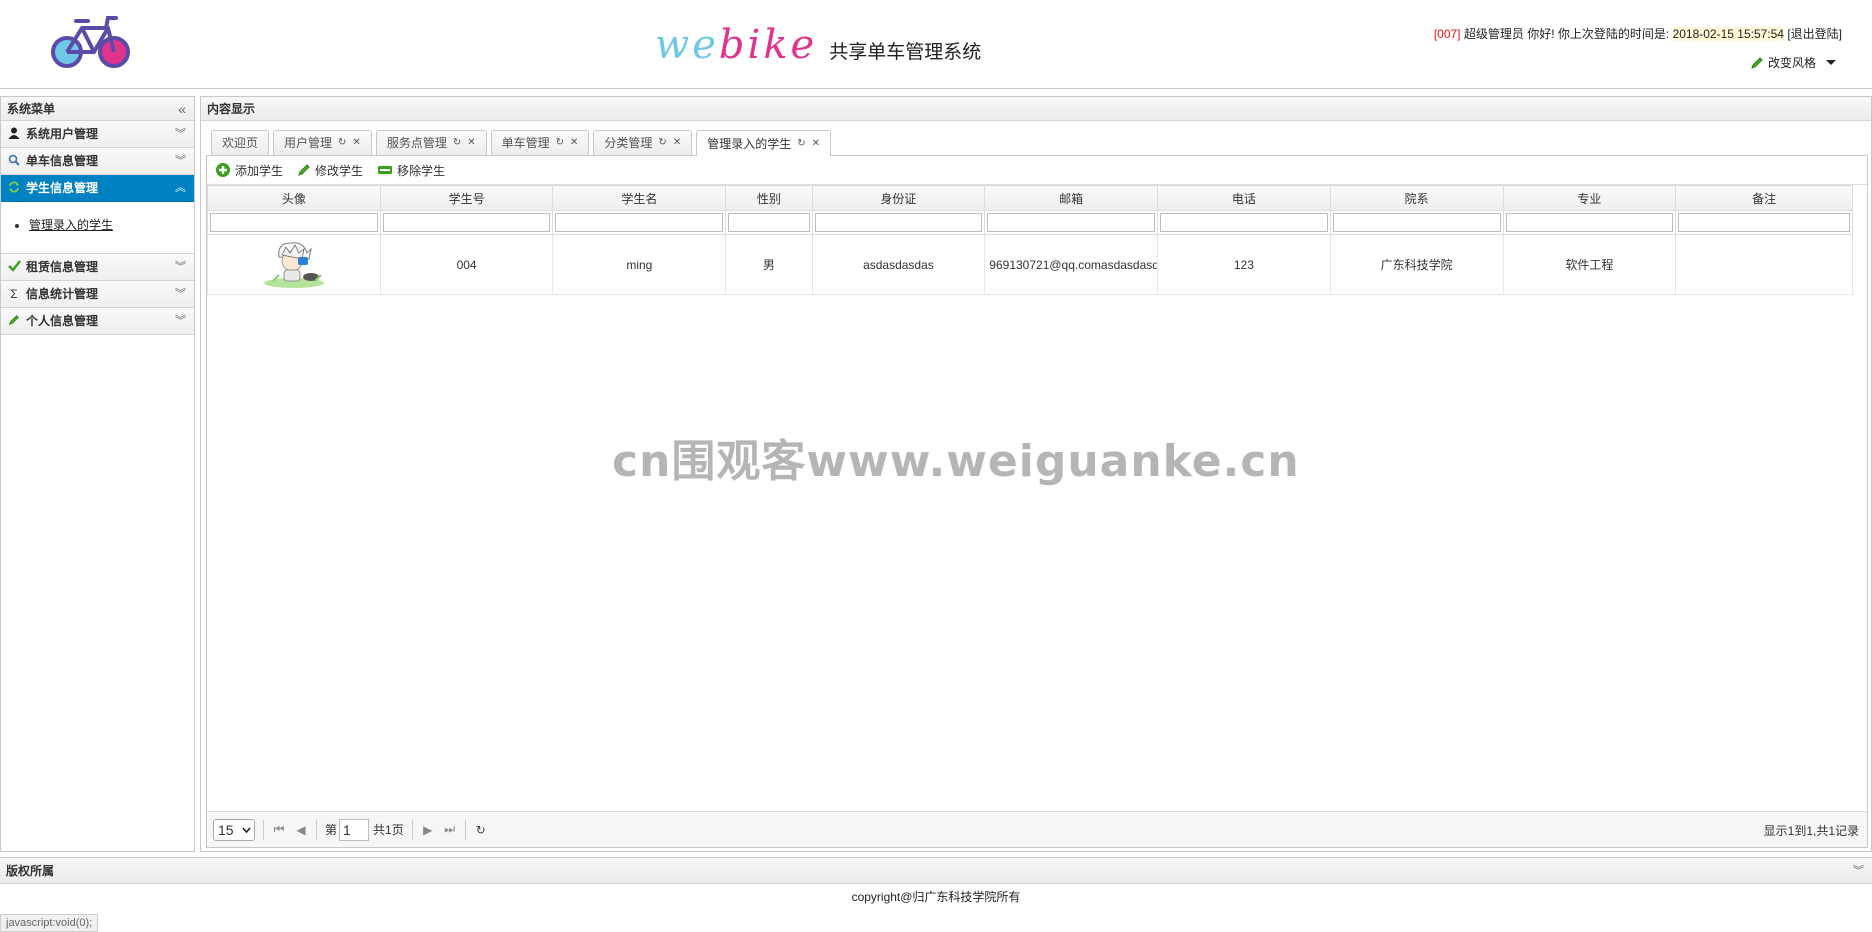 The width and height of the screenshot is (1872, 932). Describe the element at coordinates (1071, 222) in the screenshot. I see `filter-input-email` at that location.